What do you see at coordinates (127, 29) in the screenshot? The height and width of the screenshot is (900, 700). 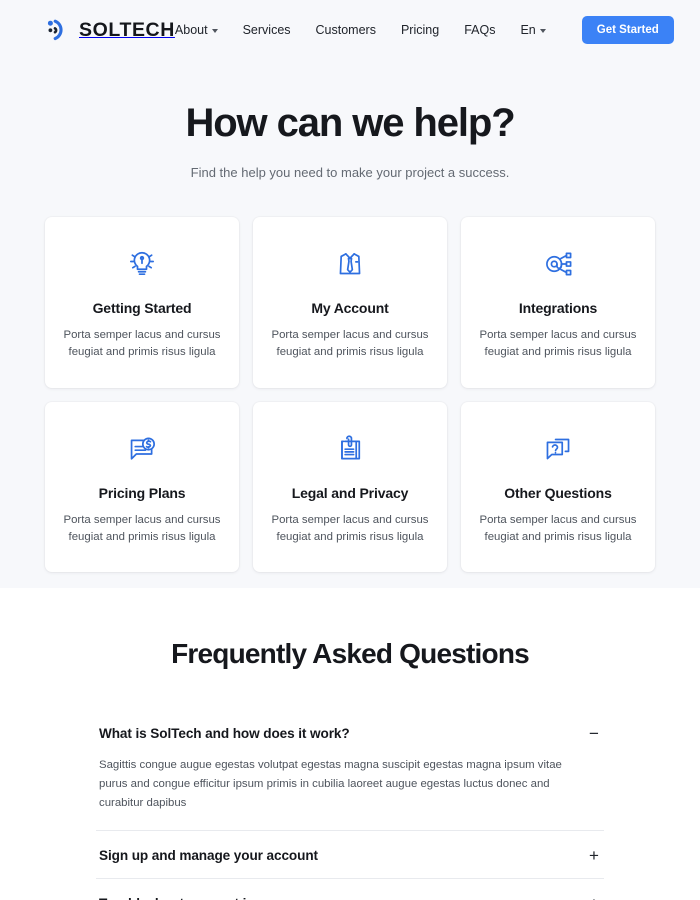 I see `brand-name: SOLTECH` at bounding box center [127, 29].